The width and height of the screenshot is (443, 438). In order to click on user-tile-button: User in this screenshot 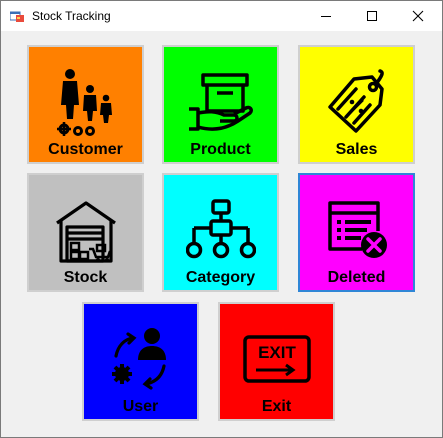, I will do `click(140, 361)`.